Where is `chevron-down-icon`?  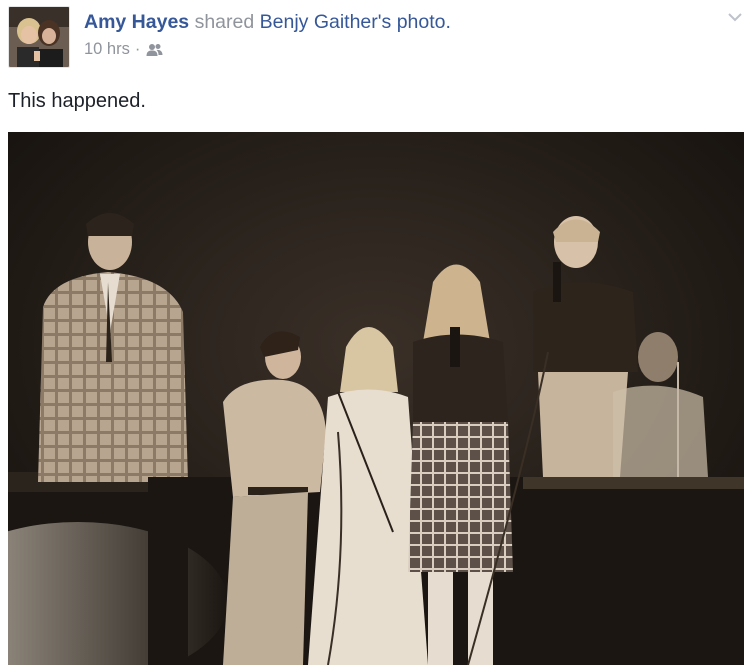 chevron-down-icon is located at coordinates (735, 17).